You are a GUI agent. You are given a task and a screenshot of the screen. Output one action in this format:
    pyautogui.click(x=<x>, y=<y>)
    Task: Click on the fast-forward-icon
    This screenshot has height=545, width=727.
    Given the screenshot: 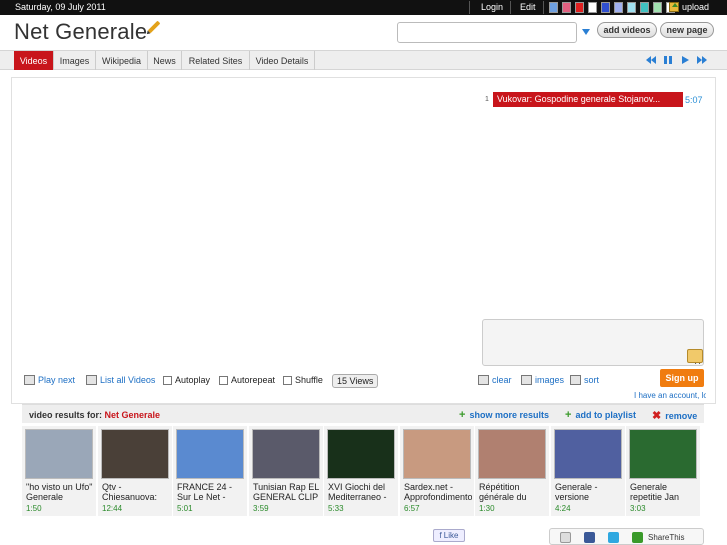 What is the action you would take?
    pyautogui.click(x=702, y=60)
    